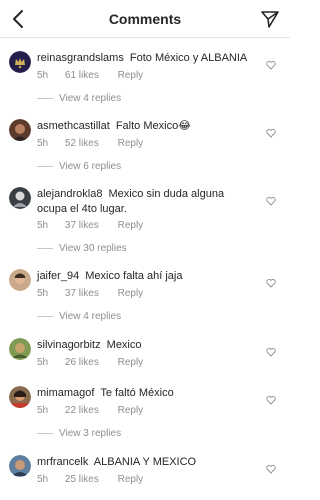 The height and width of the screenshot is (500, 320). I want to click on comment-text: Falto Mexico😂, so click(153, 126).